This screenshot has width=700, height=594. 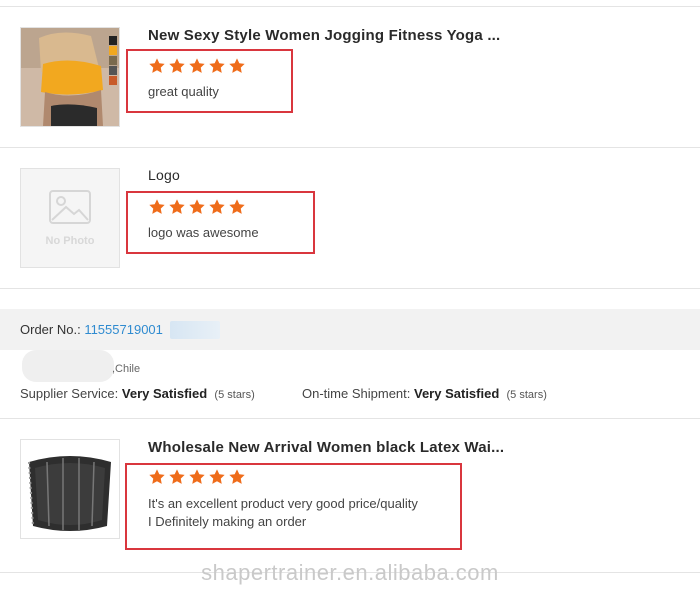 I want to click on supplier-service-label: Supplier Service:, so click(x=69, y=393).